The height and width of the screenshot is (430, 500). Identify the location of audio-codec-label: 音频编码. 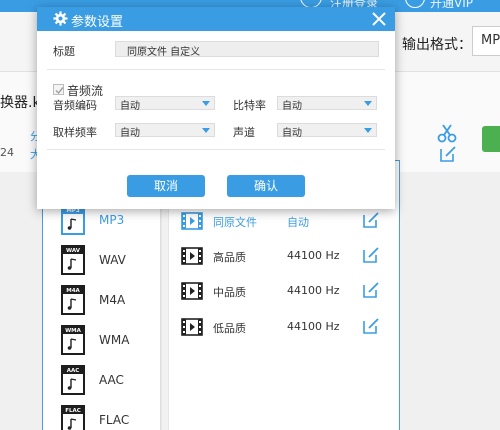
(75, 105).